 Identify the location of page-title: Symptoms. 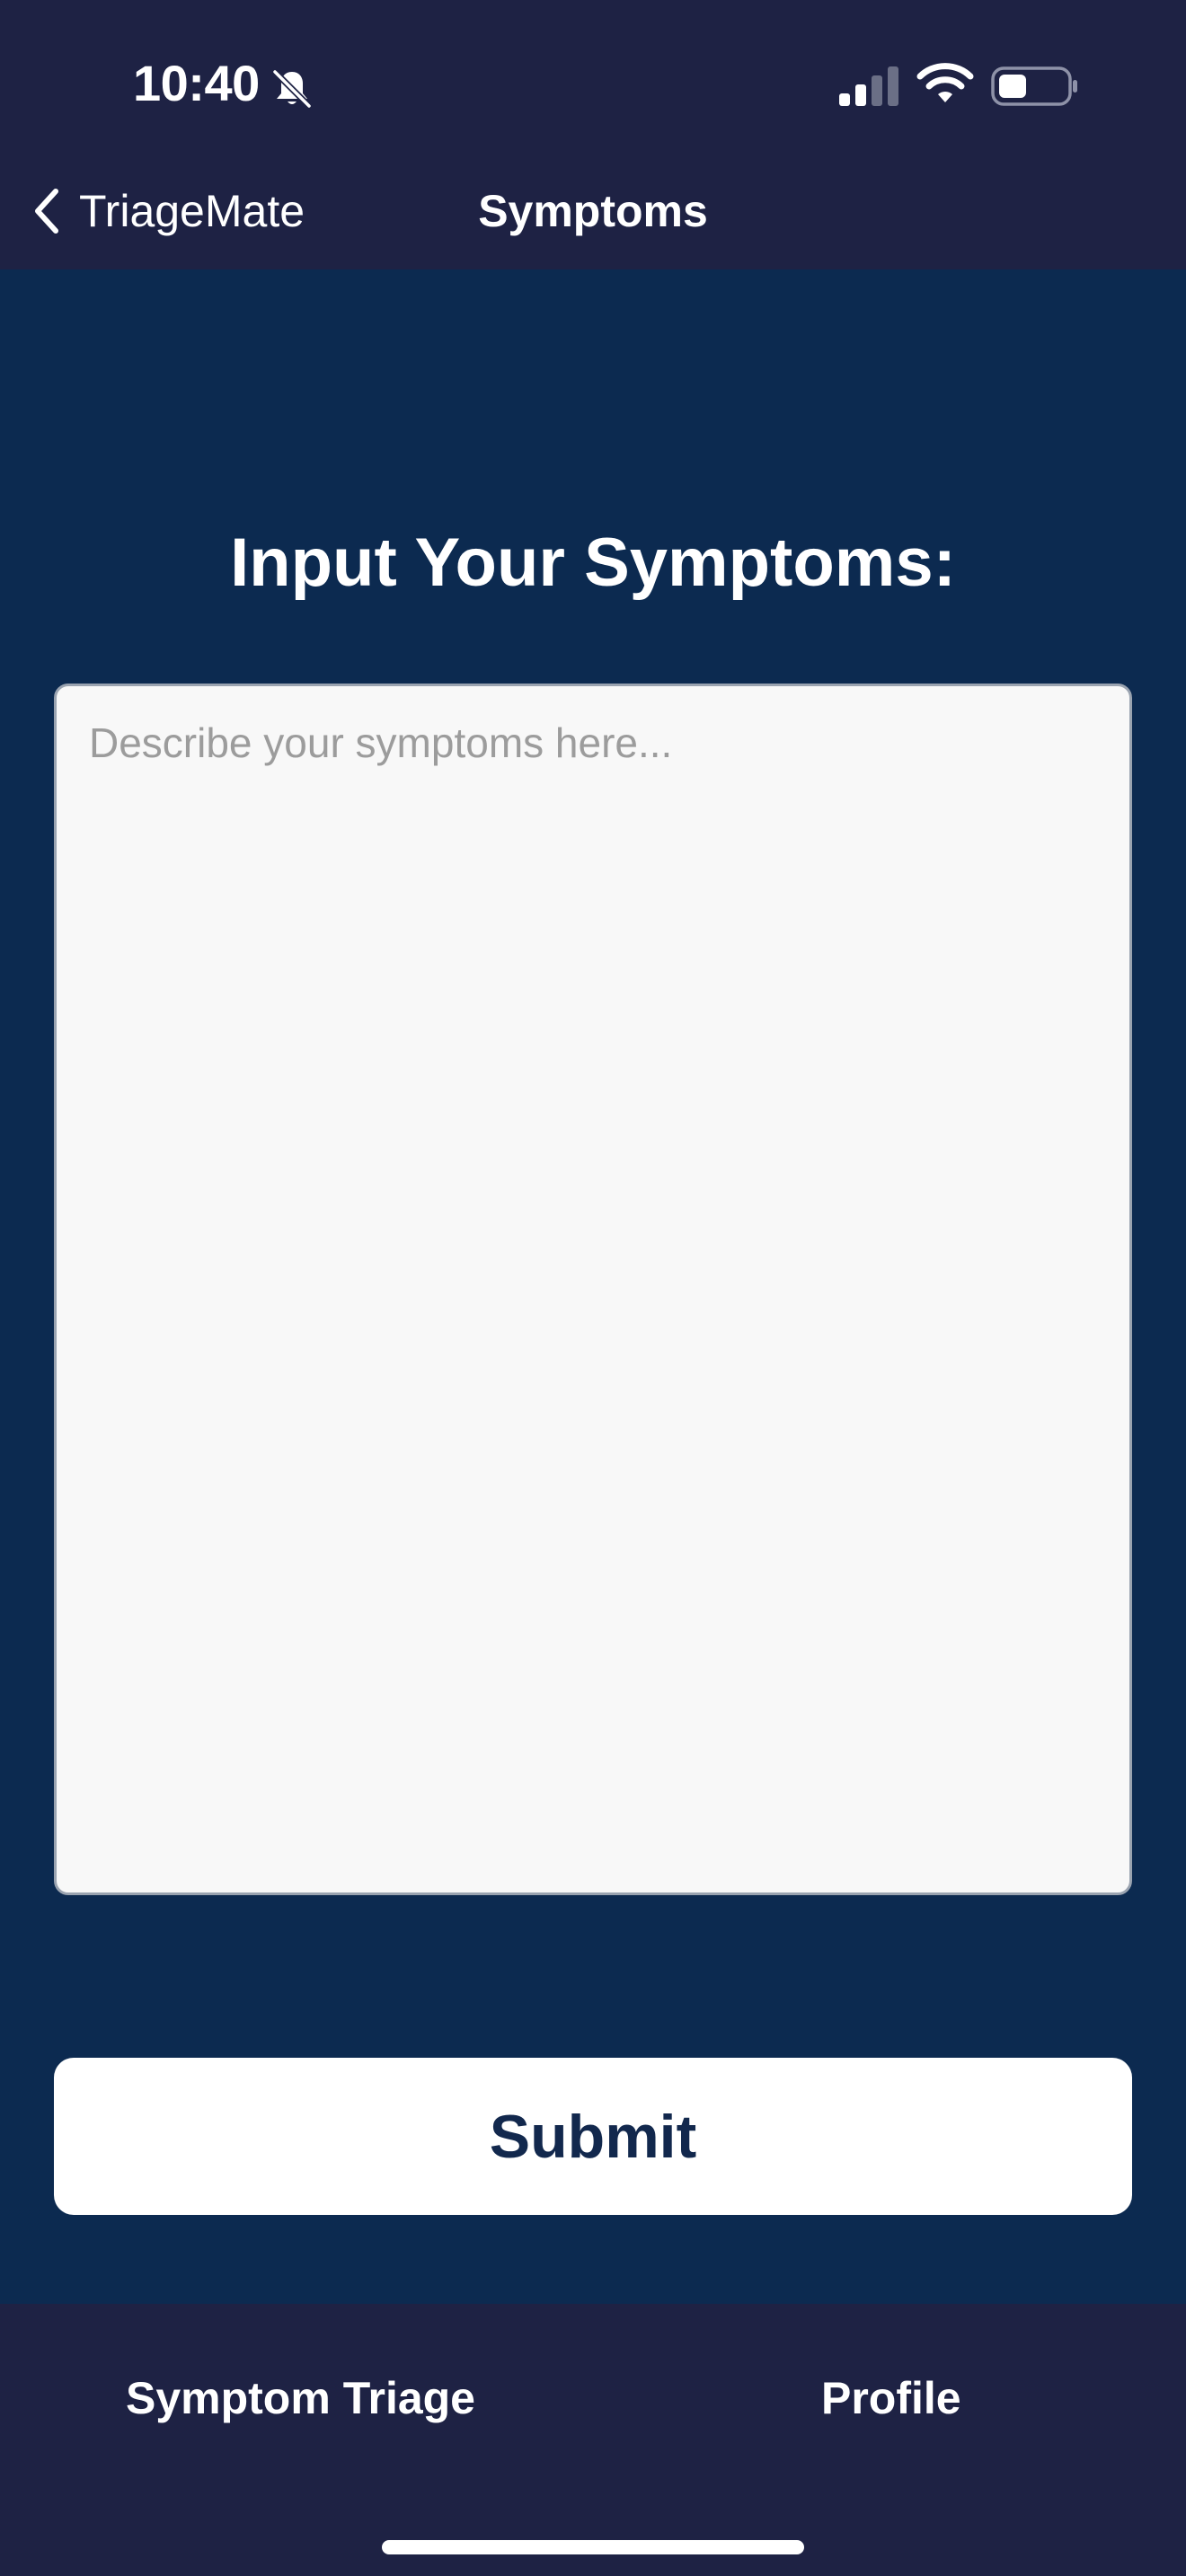
(593, 211).